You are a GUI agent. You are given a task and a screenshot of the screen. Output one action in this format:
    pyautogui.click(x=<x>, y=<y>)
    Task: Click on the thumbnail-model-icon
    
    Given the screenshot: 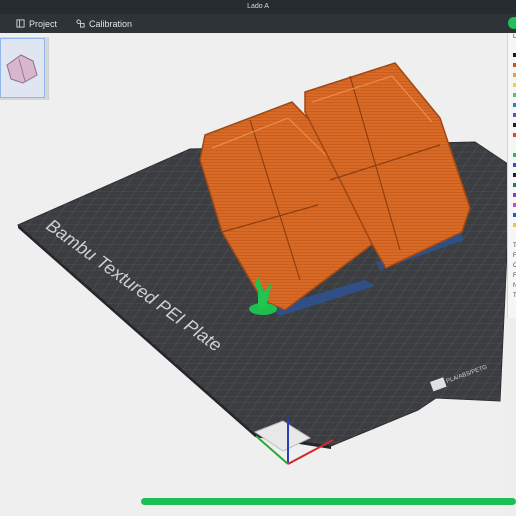 What is the action you would take?
    pyautogui.click(x=22, y=69)
    